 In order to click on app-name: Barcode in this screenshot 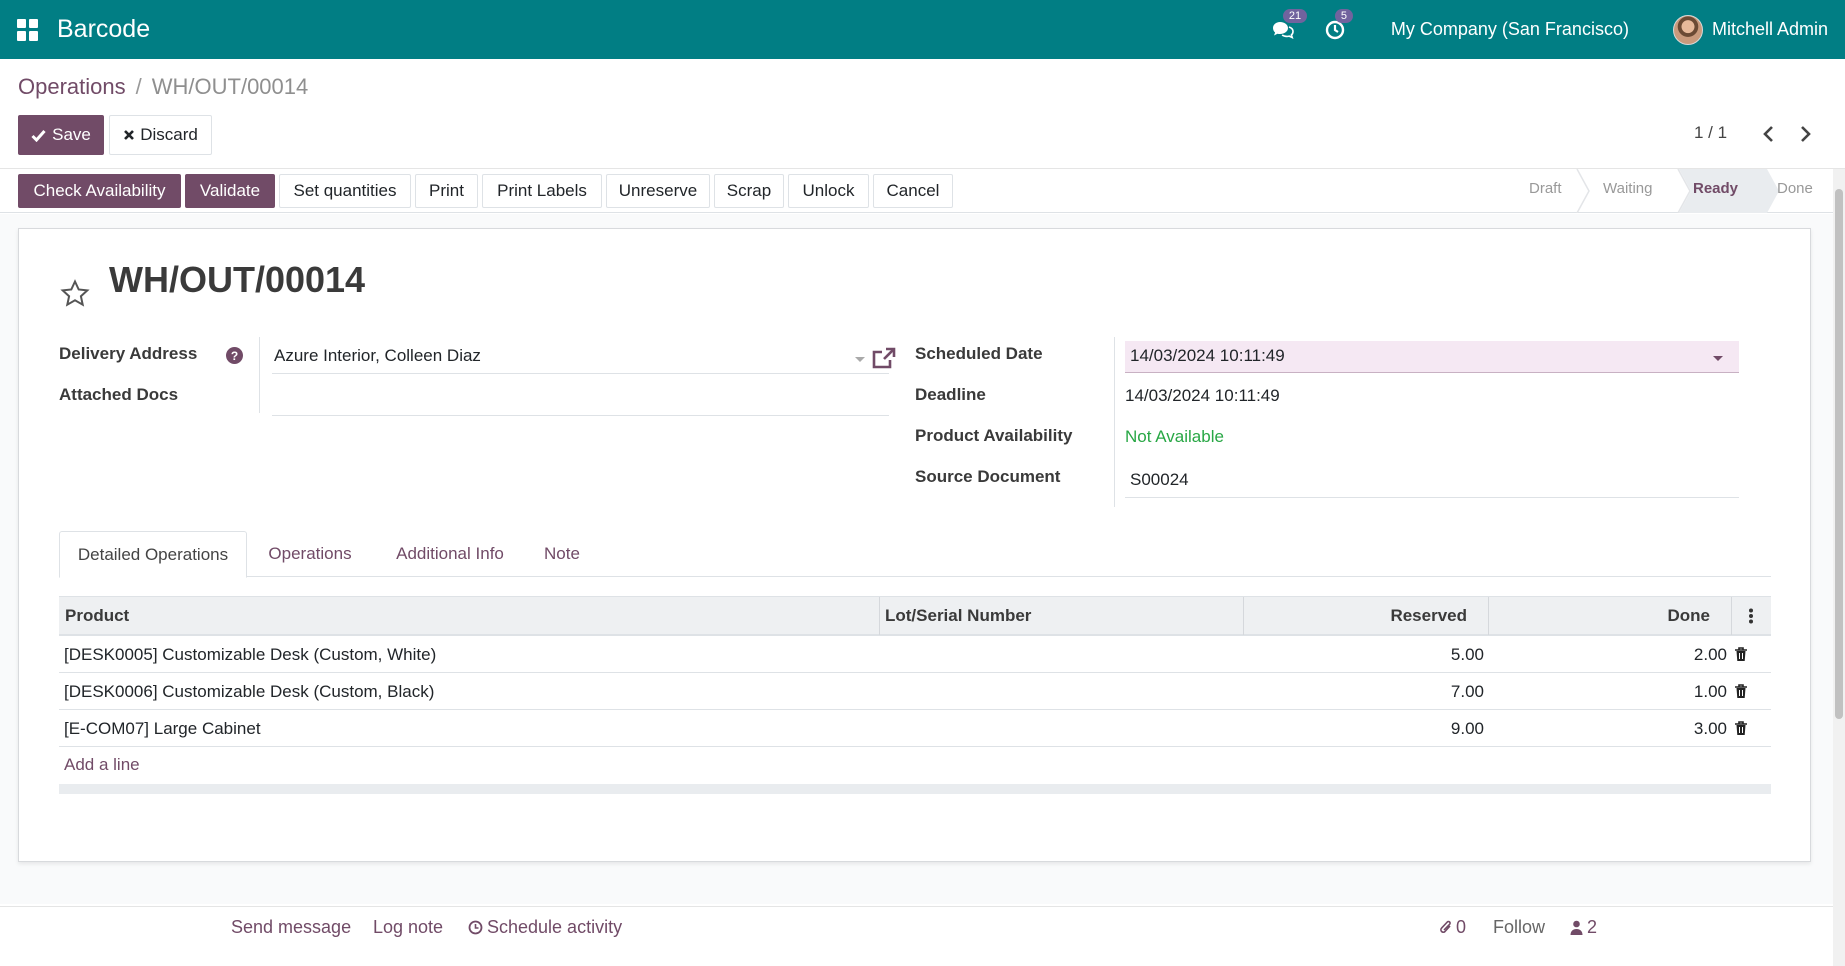, I will do `click(103, 29)`.